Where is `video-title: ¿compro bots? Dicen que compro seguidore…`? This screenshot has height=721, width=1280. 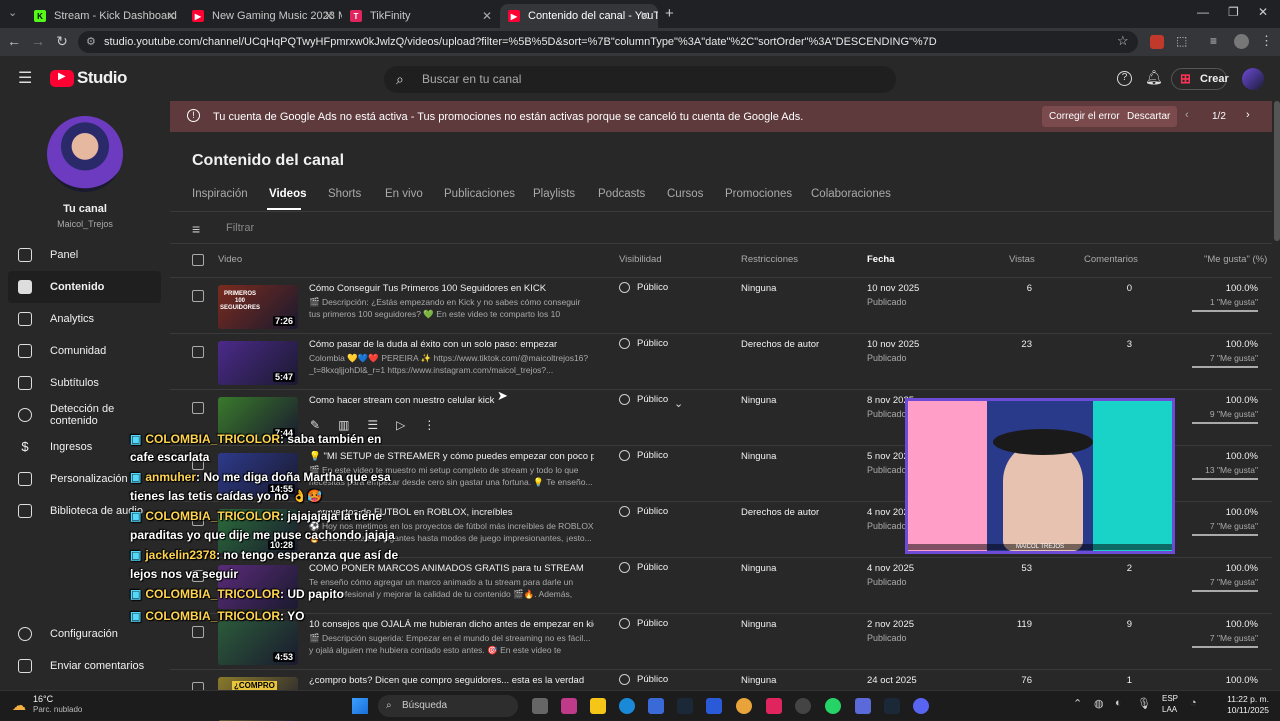 video-title: ¿compro bots? Dicen que compro seguidore… is located at coordinates (451, 680).